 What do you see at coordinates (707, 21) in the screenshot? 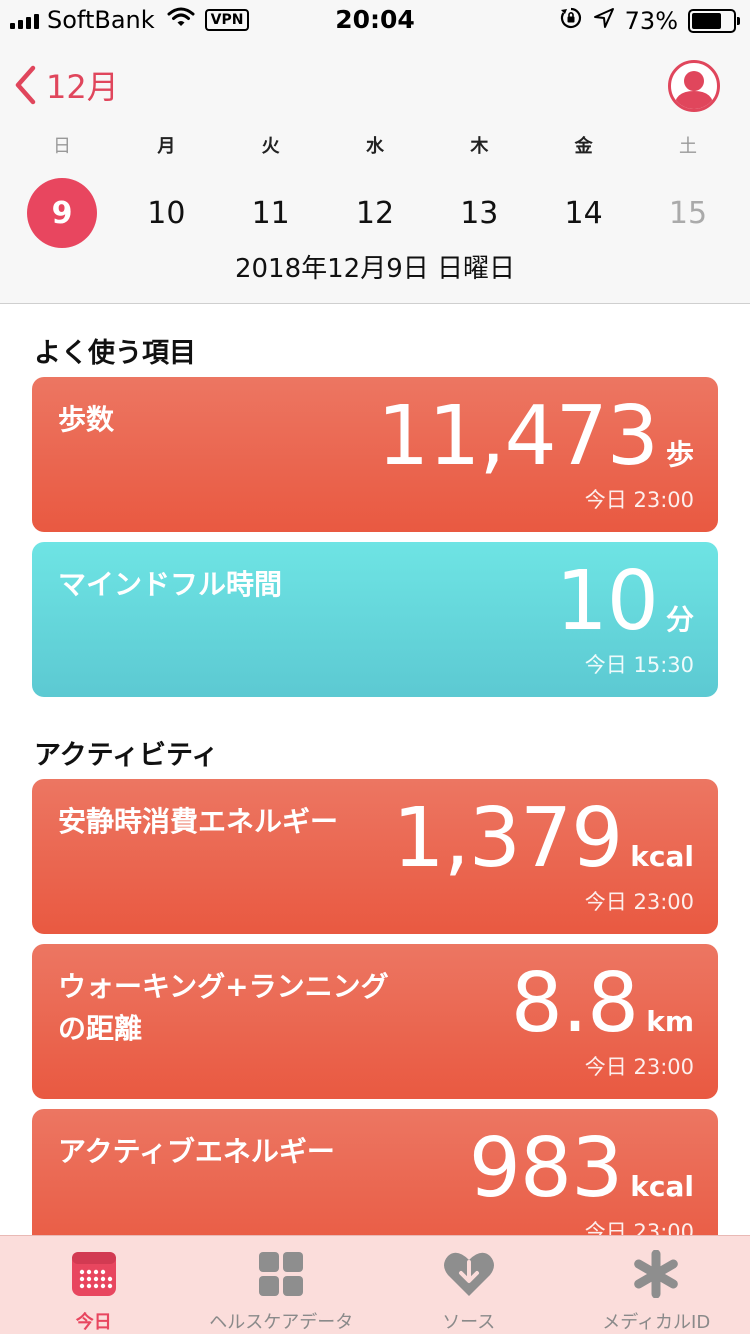
I see `battery-level` at bounding box center [707, 21].